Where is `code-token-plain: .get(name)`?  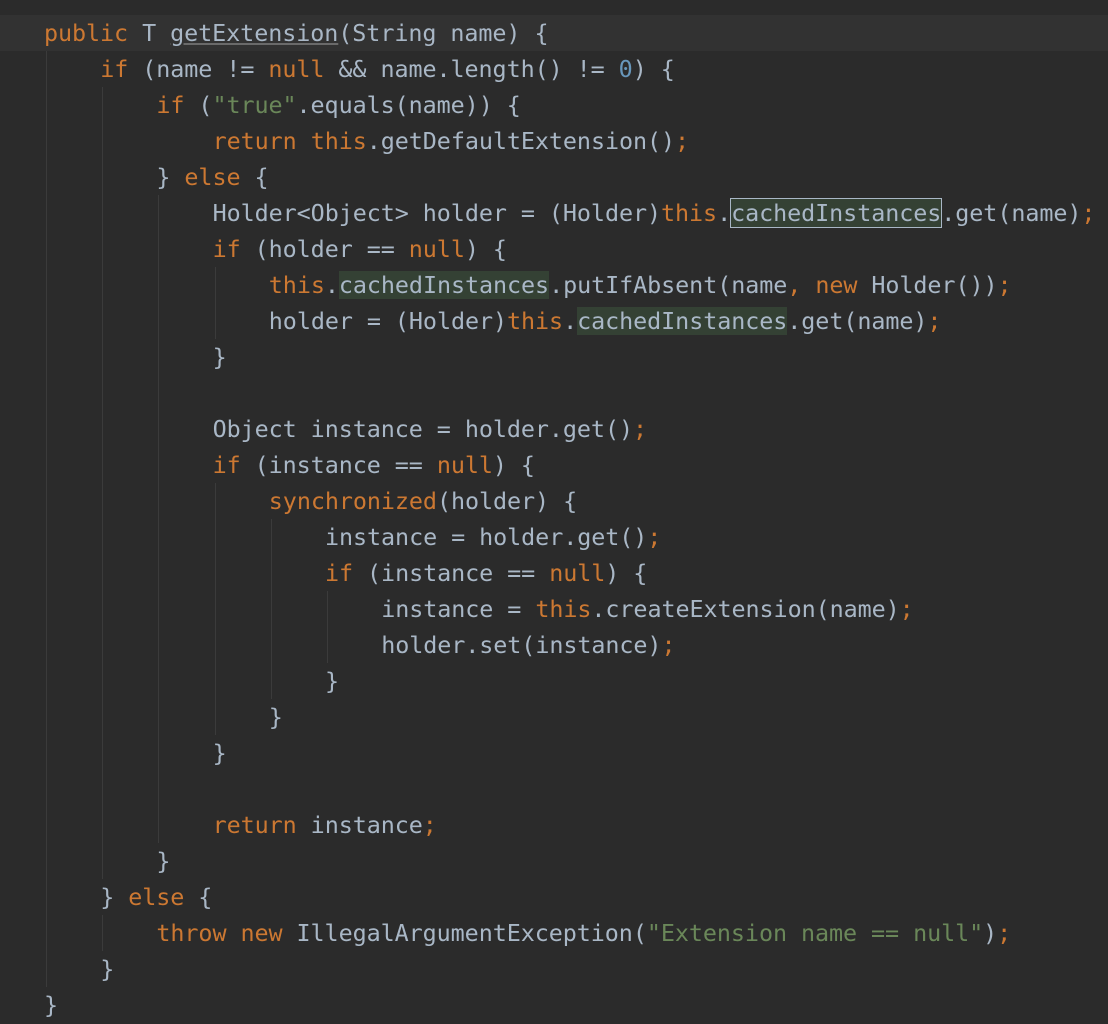
code-token-plain: .get(name) is located at coordinates (857, 321).